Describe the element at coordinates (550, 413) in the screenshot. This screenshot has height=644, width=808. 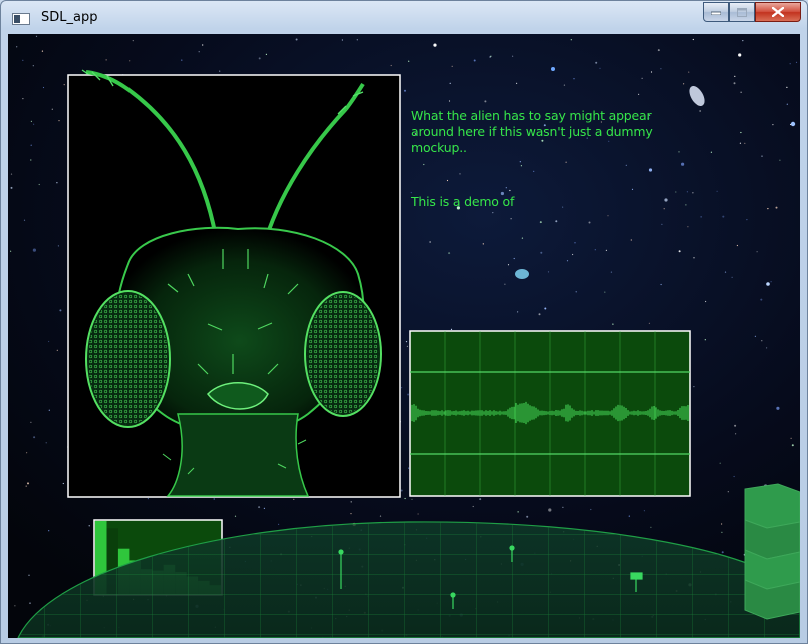
I see `waveform-panel` at that location.